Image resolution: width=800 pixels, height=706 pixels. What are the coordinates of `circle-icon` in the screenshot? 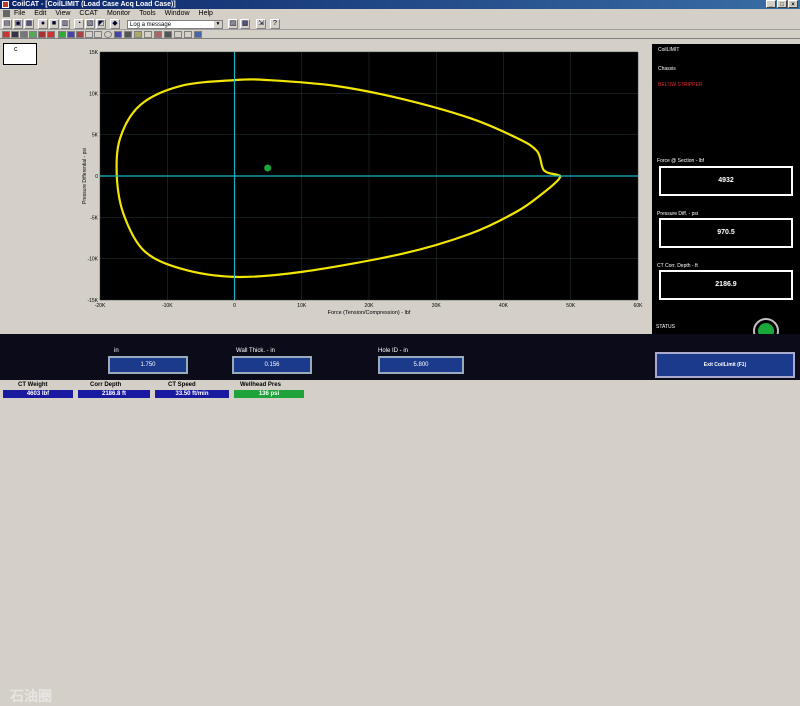 It's located at (108, 34).